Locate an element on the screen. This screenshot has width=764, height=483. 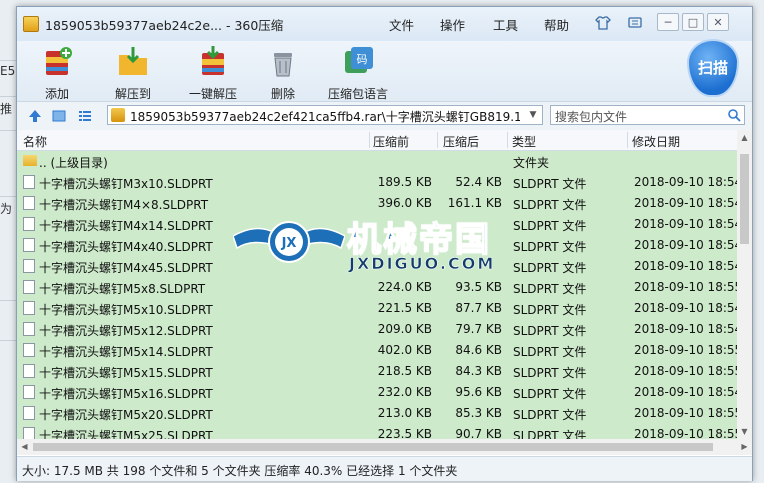
file-name: 十字槽沉头螺钉M4x14.SLDPRT is located at coordinates (126, 226).